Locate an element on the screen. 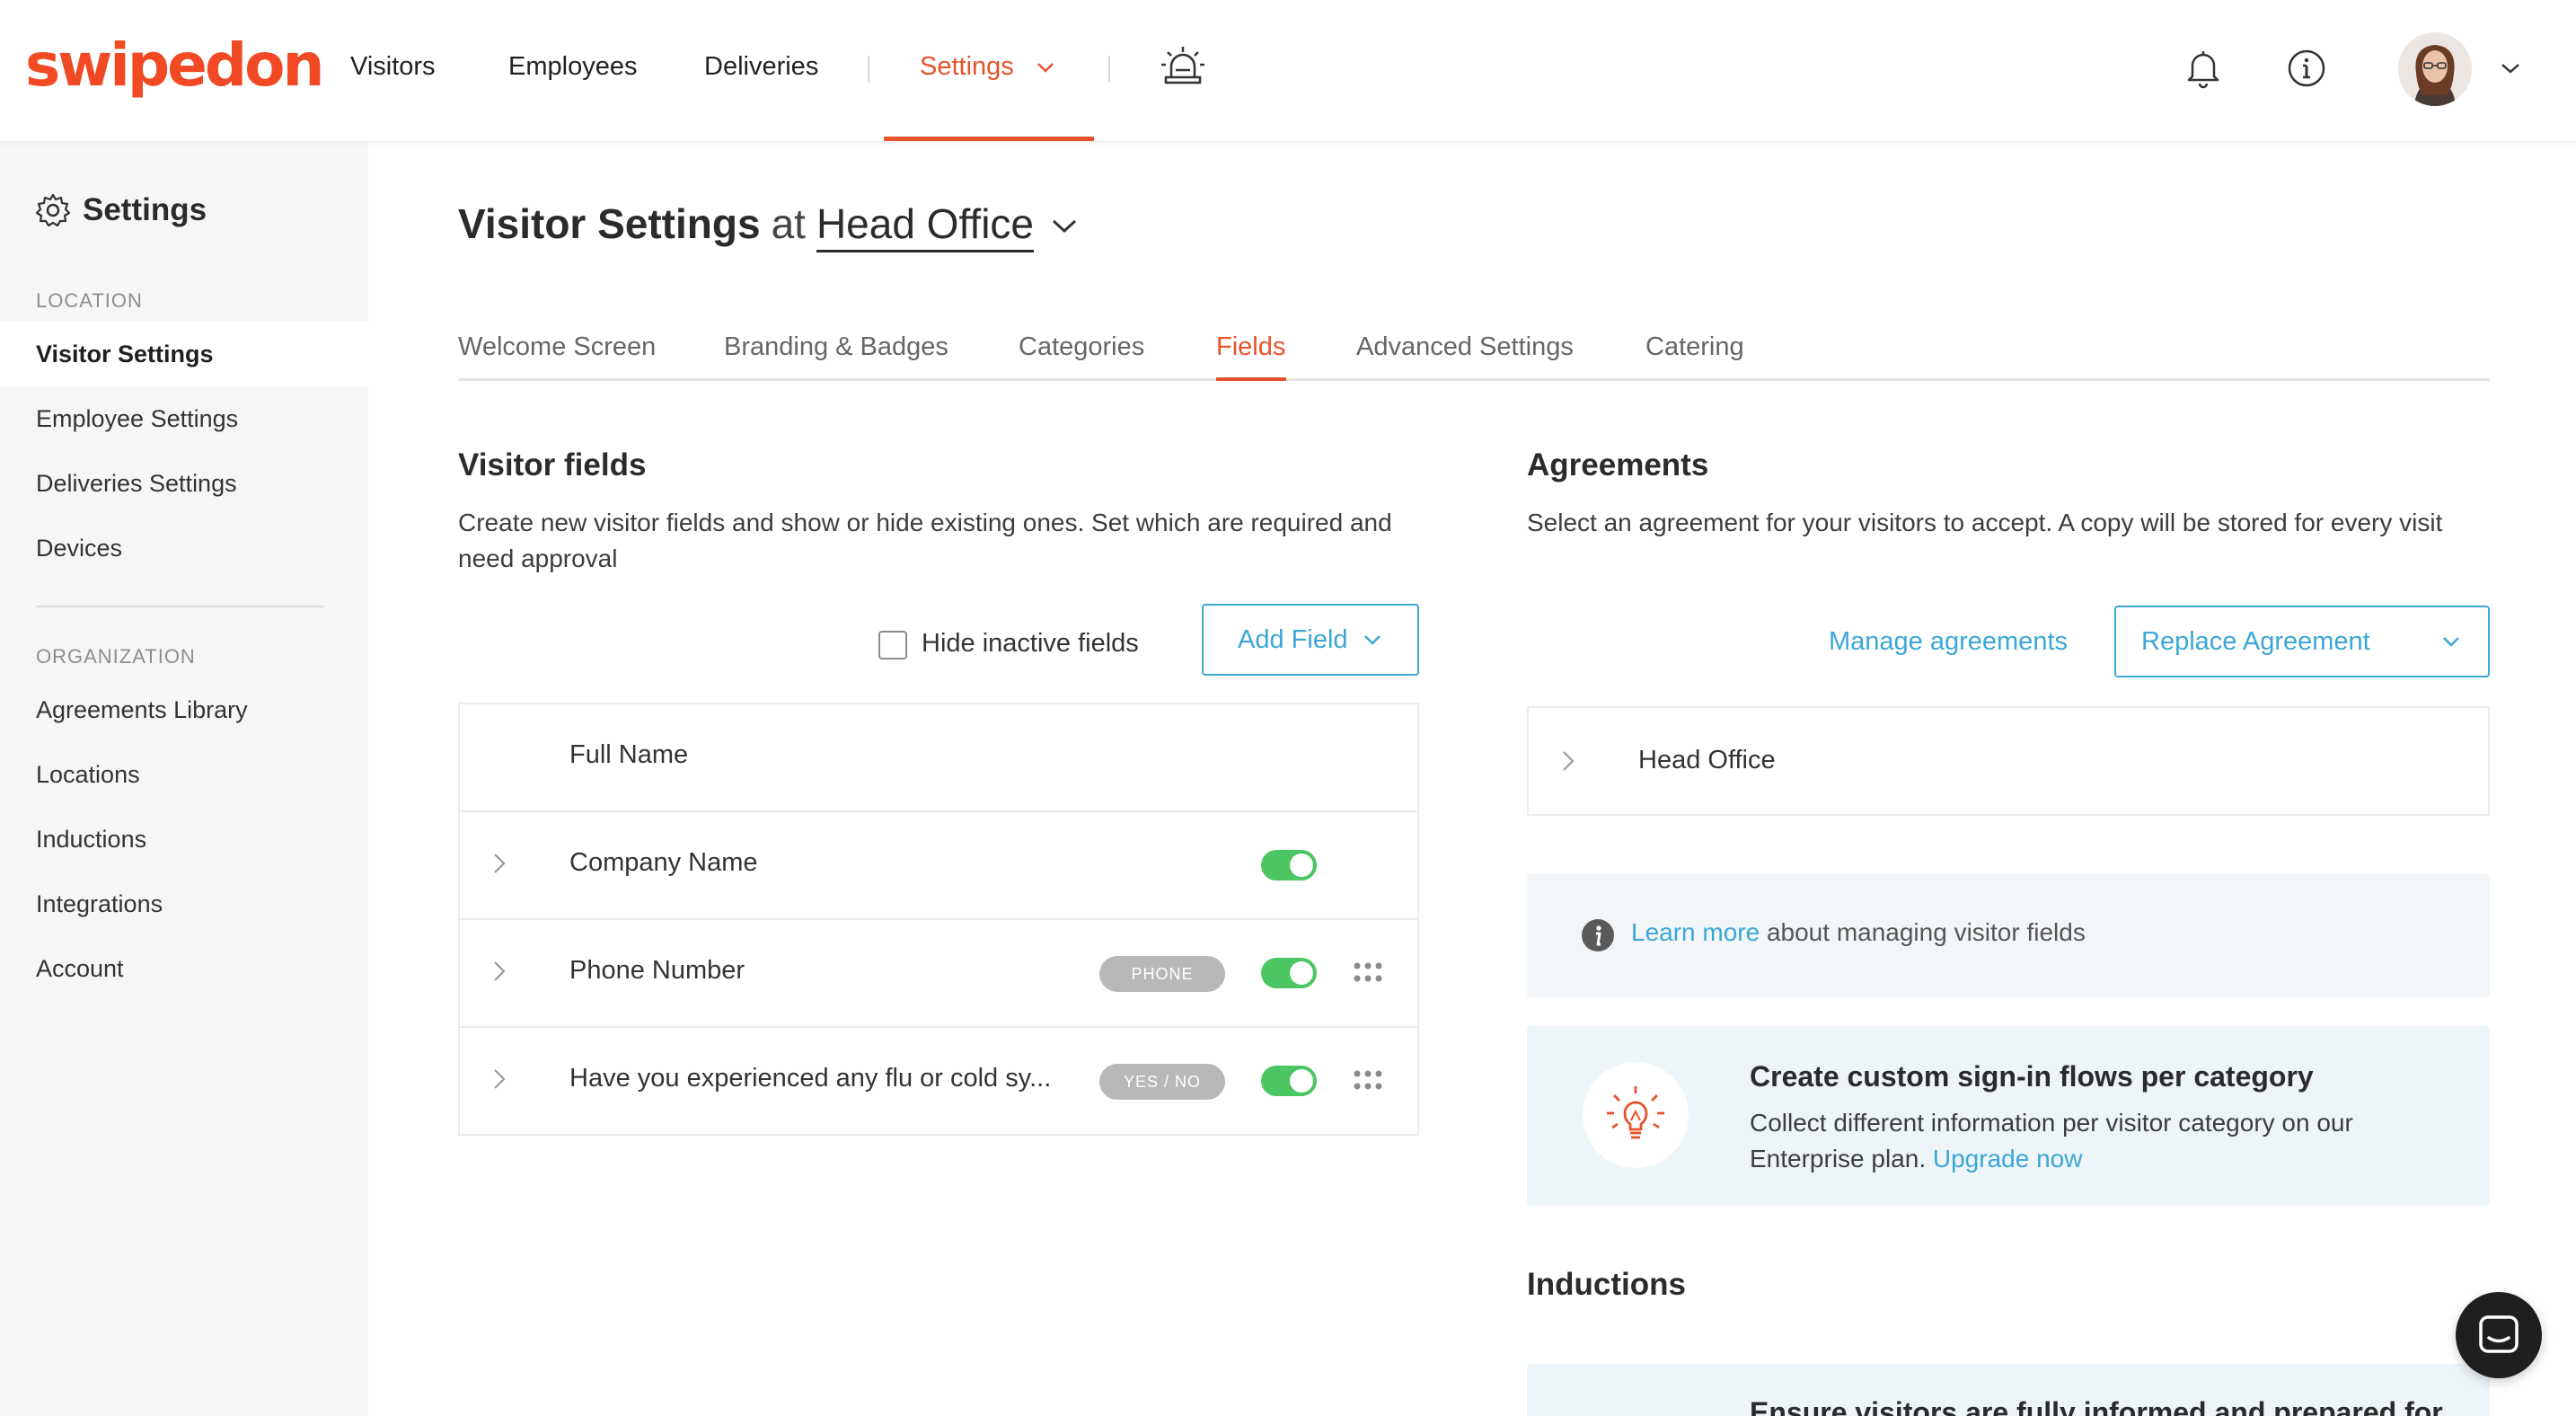 This screenshot has height=1416, width=2576. location-heading: LOCATION is located at coordinates (89, 300).